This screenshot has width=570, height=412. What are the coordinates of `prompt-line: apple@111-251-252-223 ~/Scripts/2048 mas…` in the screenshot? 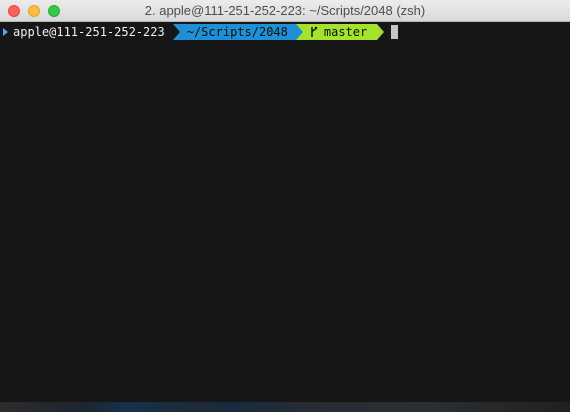 It's located at (199, 32).